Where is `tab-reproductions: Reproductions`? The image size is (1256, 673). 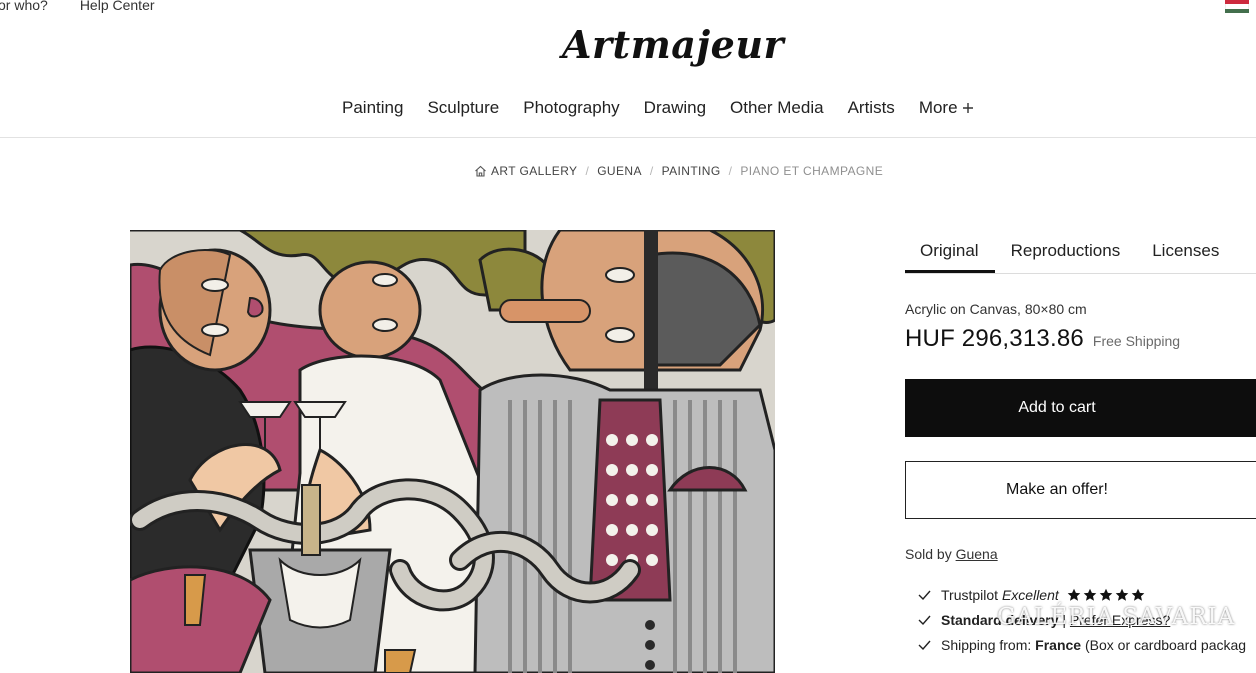
tab-reproductions: Reproductions is located at coordinates (1066, 254).